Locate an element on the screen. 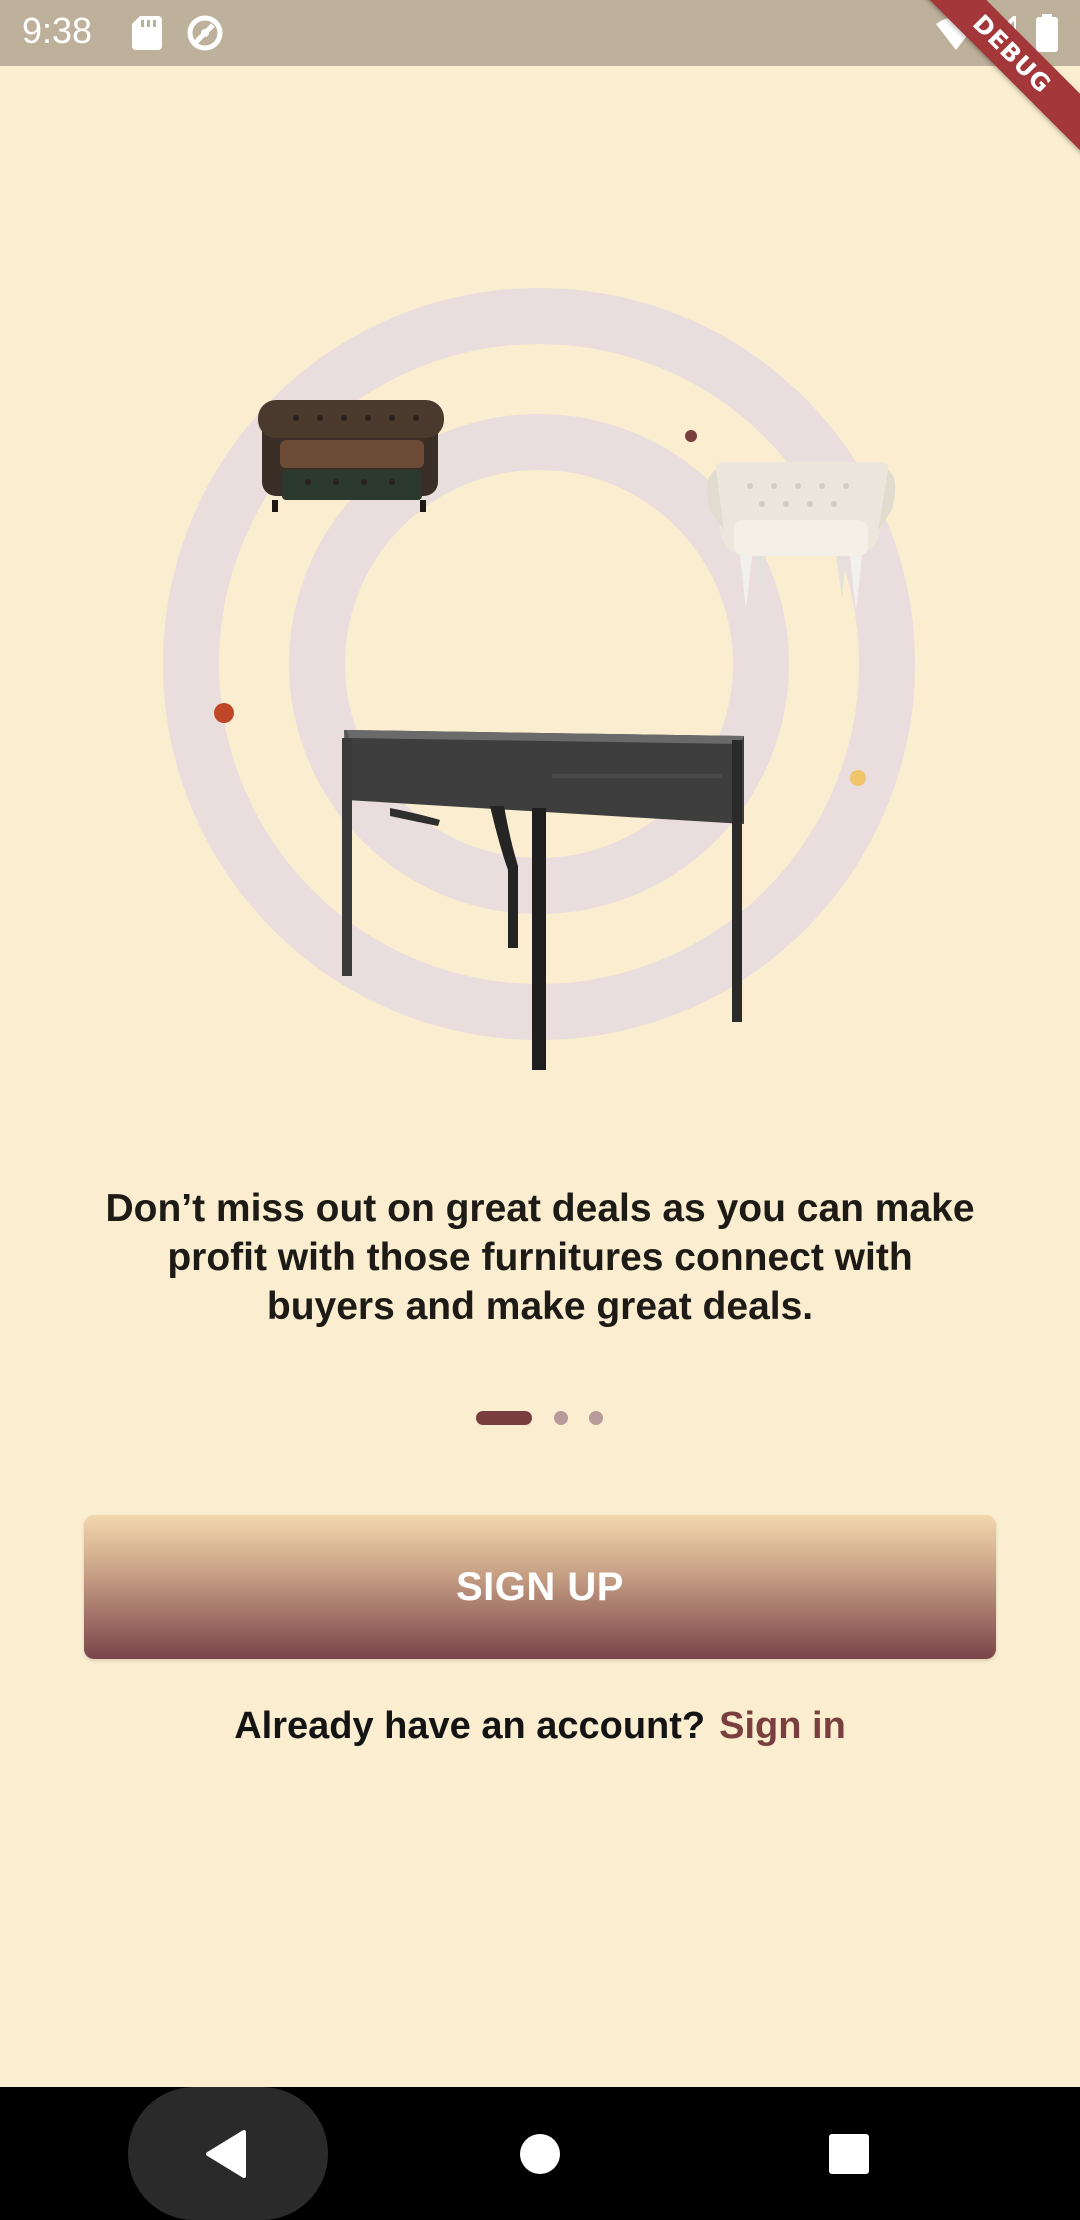  recents-icon is located at coordinates (849, 2156).